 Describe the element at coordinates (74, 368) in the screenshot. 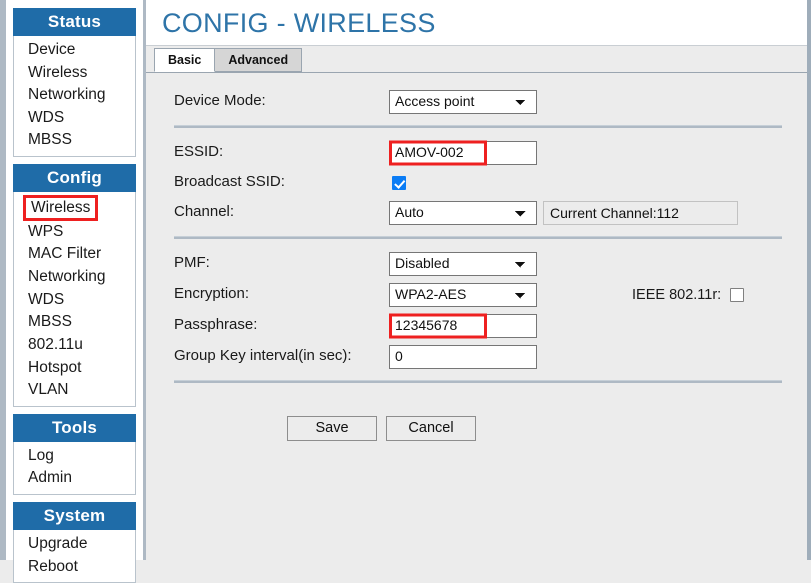

I see `sidebar-item-hotspot: Hotspot` at that location.